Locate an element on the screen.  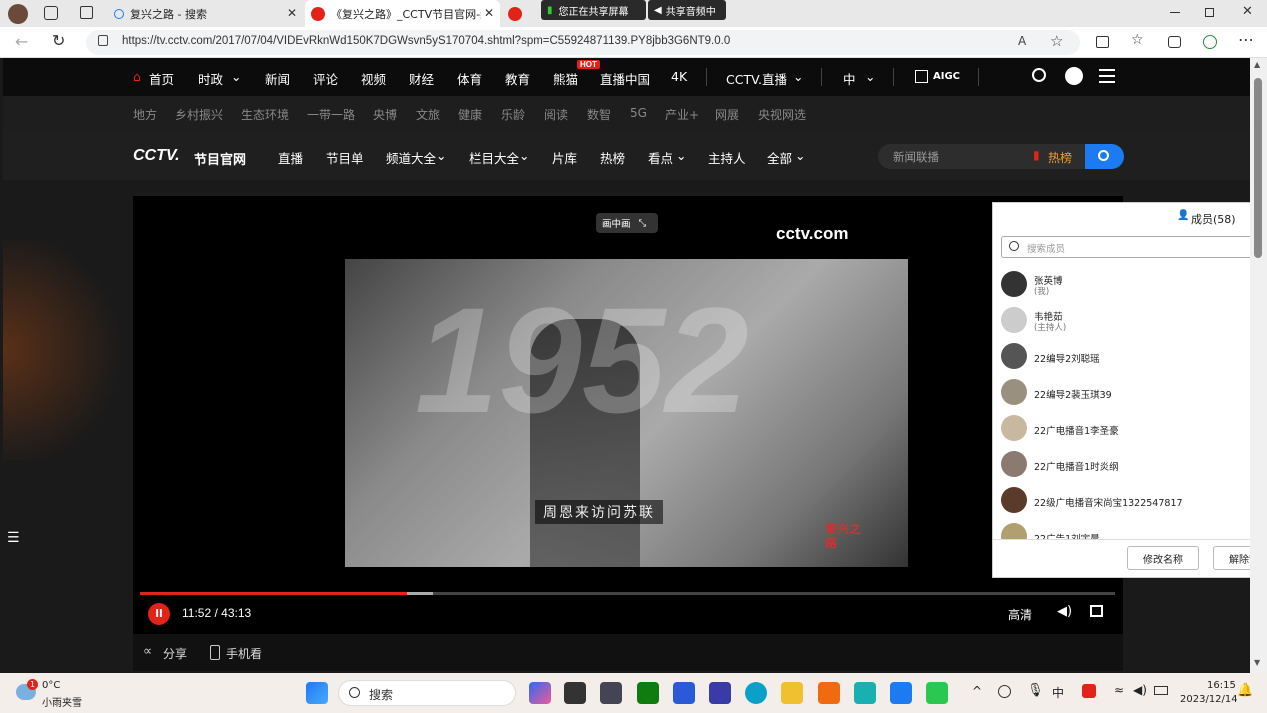
xbox-icon is located at coordinates (648, 693).